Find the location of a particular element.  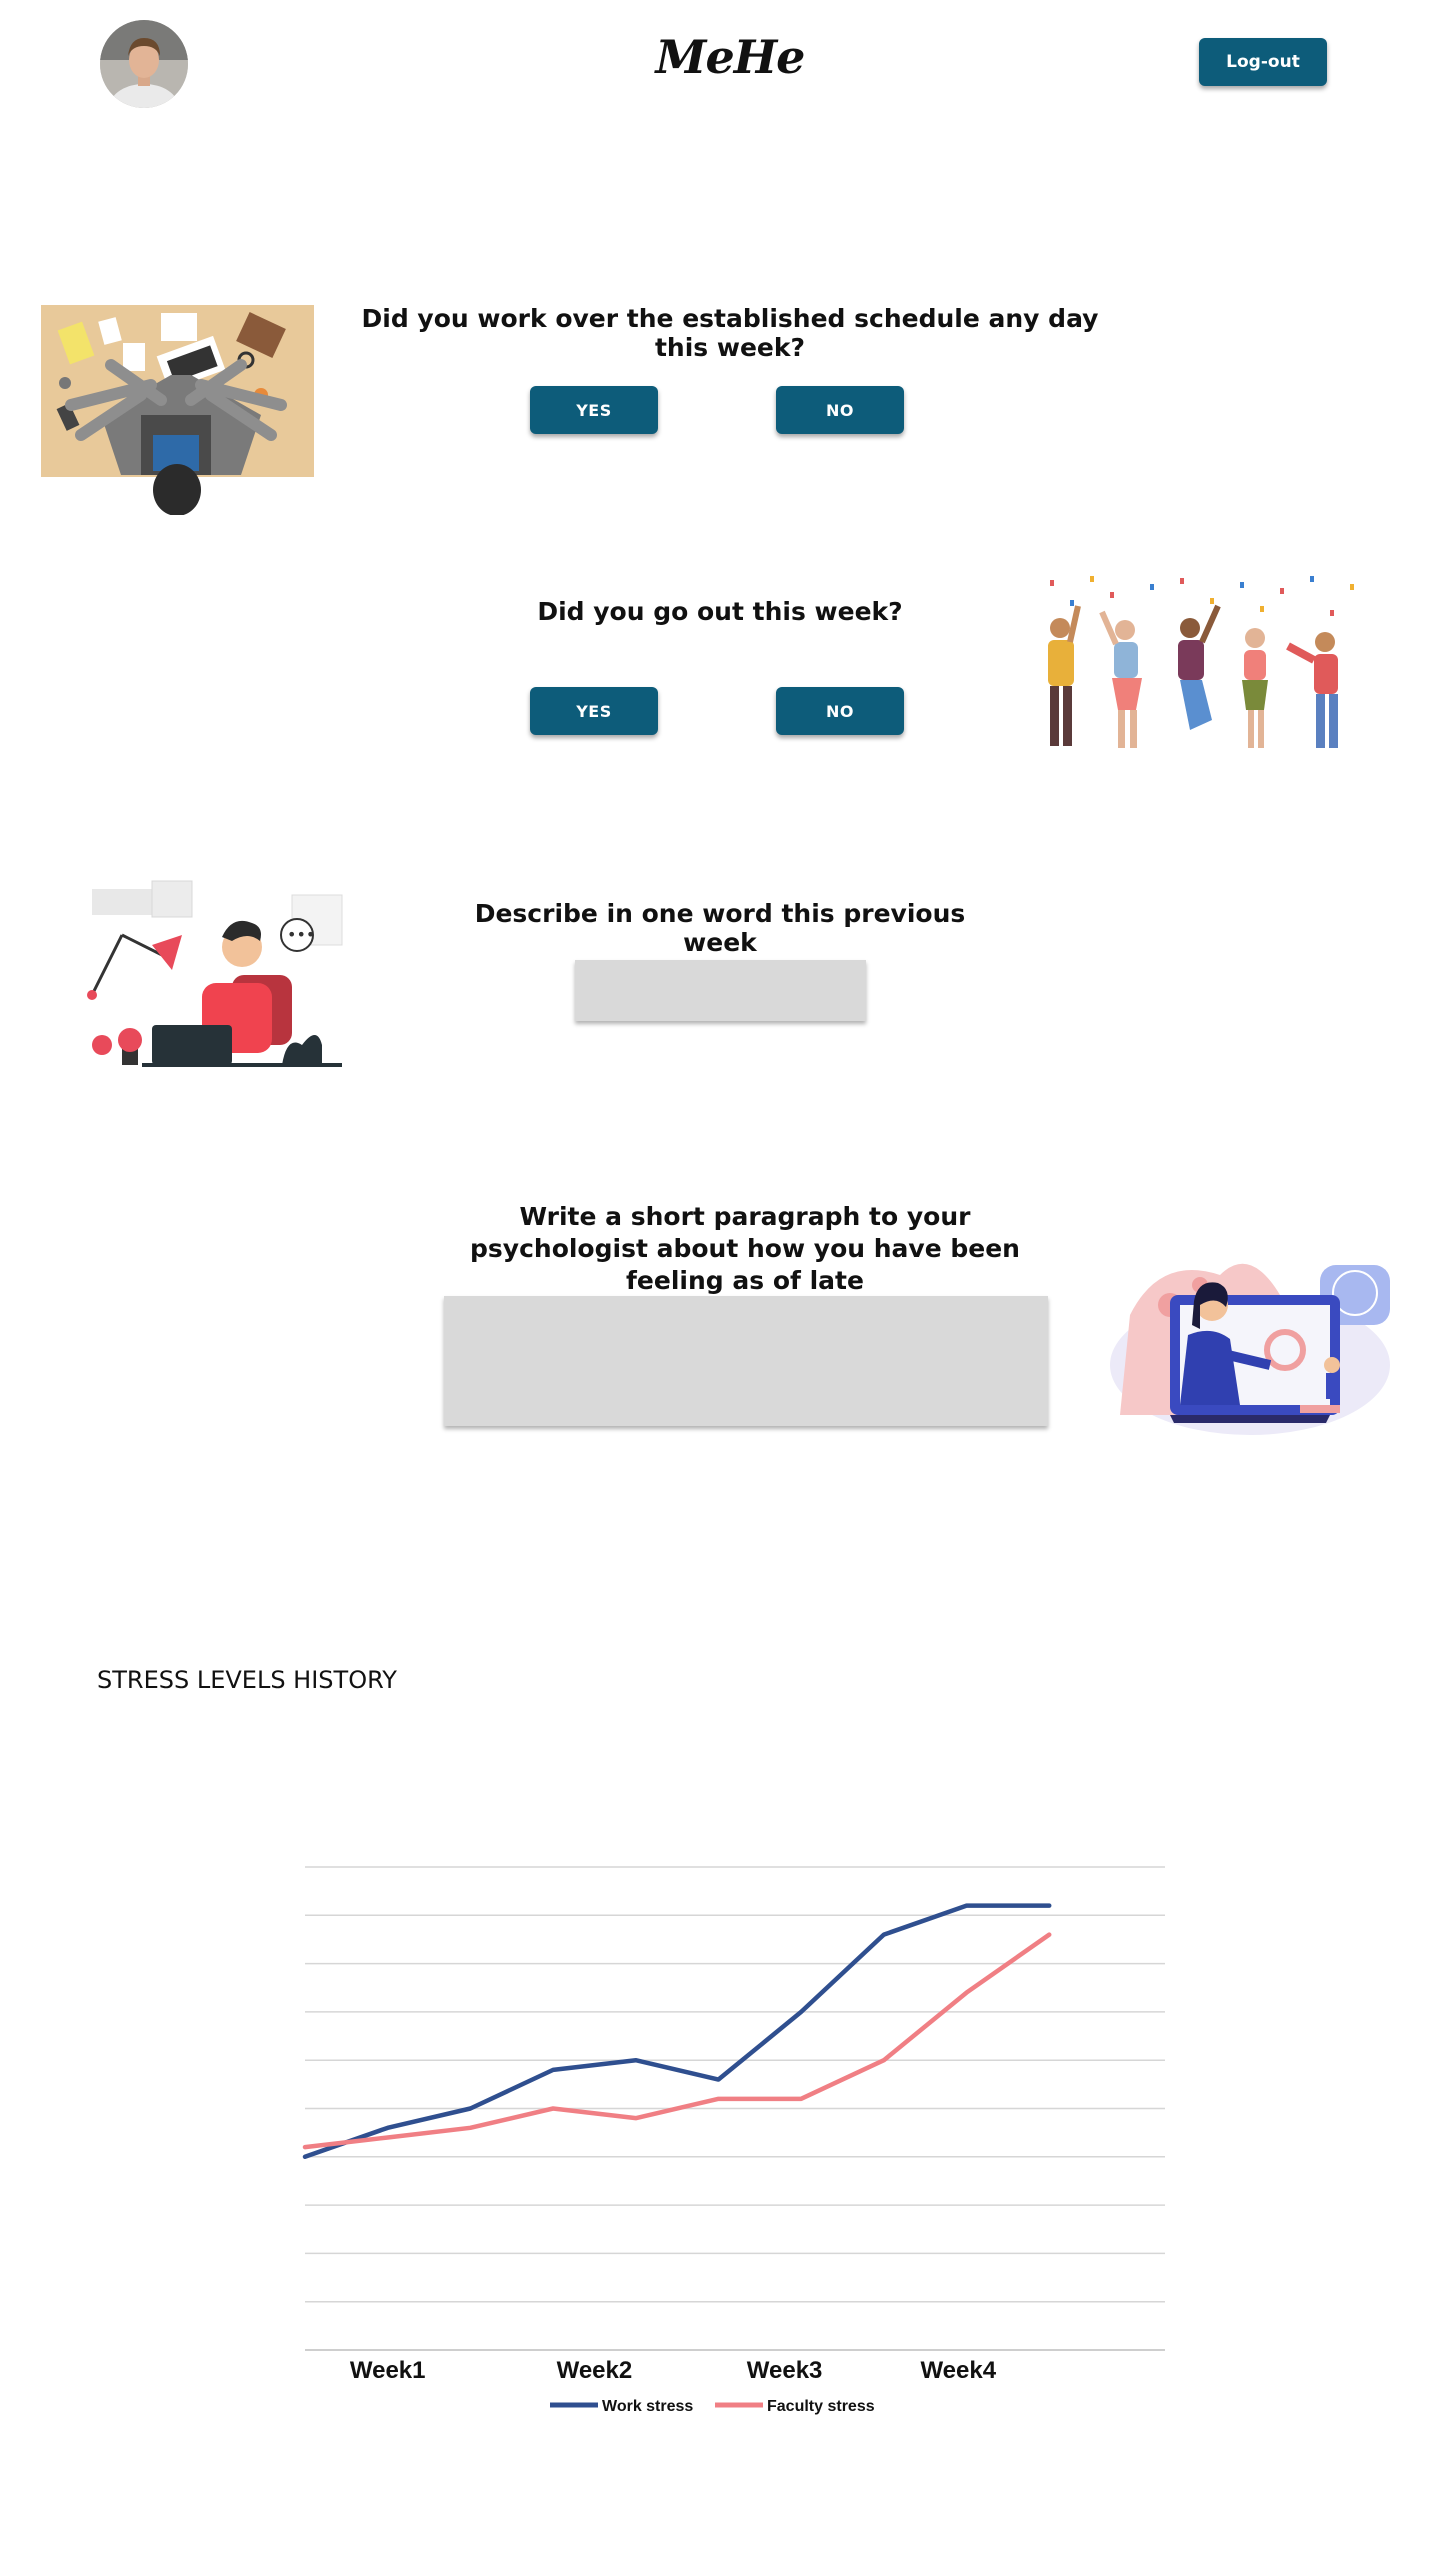

x-tick-label: Week4 is located at coordinates (958, 2370).